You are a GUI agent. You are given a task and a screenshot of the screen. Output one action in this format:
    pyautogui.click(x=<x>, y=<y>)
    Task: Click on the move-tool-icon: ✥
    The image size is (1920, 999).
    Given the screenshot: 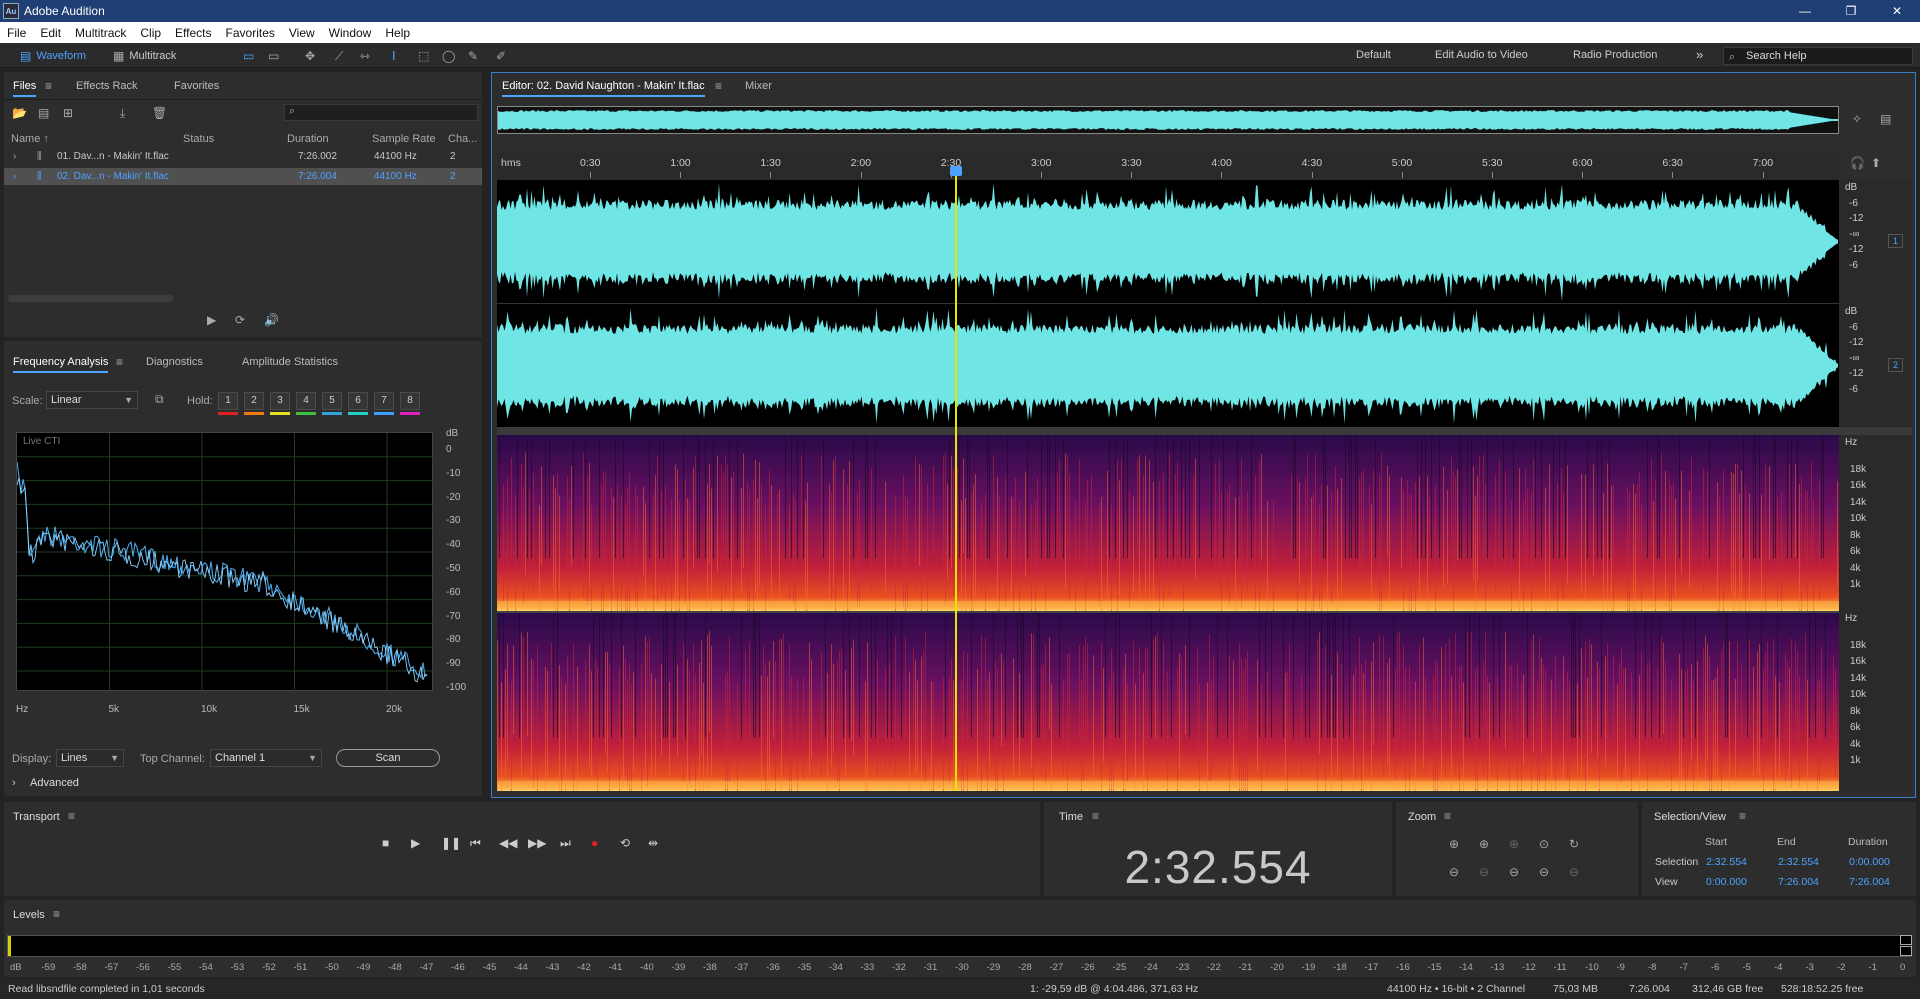 What is the action you would take?
    pyautogui.click(x=310, y=56)
    